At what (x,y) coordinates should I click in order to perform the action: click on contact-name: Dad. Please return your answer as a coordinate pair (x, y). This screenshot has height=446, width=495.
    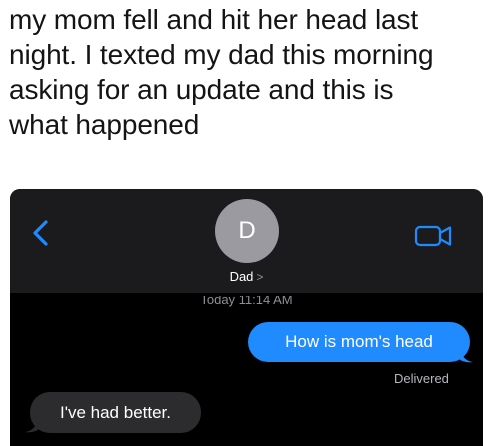
    Looking at the image, I should click on (241, 276).